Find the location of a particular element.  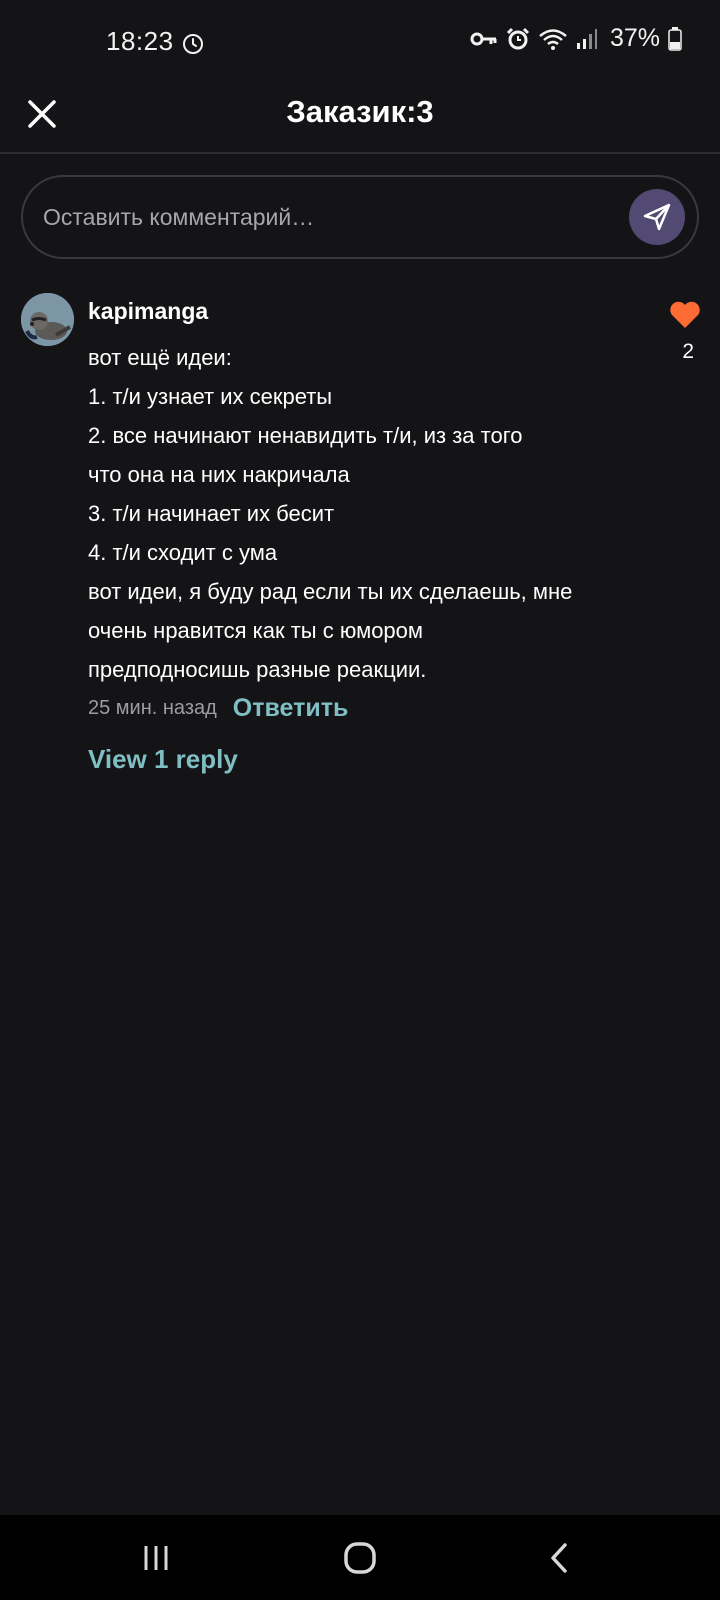

status-icons: 37% is located at coordinates (576, 38).